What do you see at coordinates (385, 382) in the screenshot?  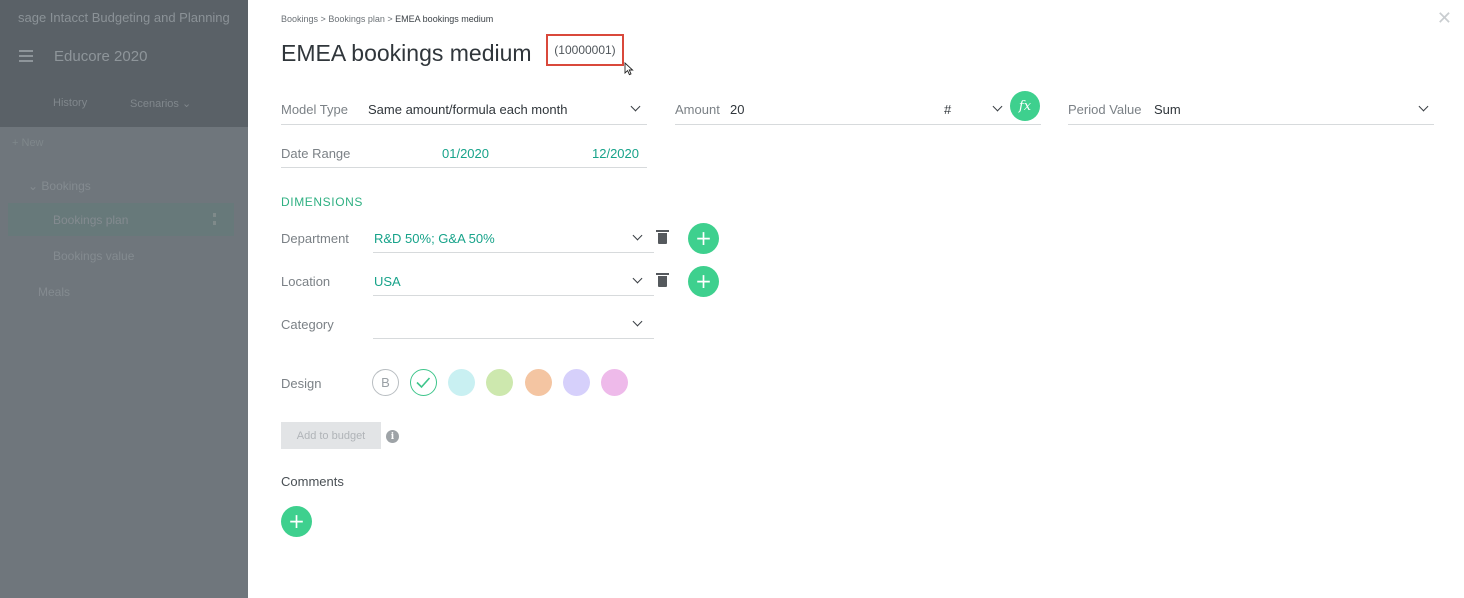 I see `design-swatch-bold: B` at bounding box center [385, 382].